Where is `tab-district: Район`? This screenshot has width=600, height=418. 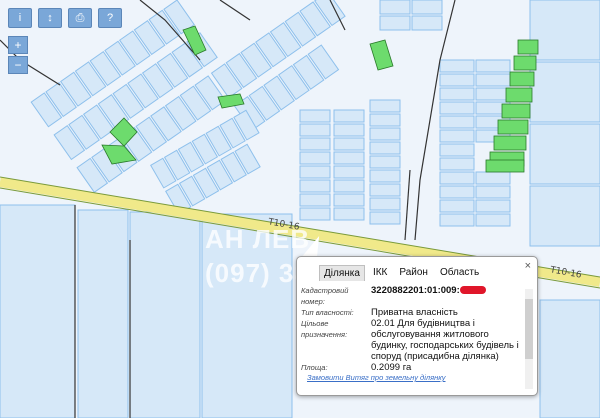
tab-district: Район is located at coordinates (413, 273).